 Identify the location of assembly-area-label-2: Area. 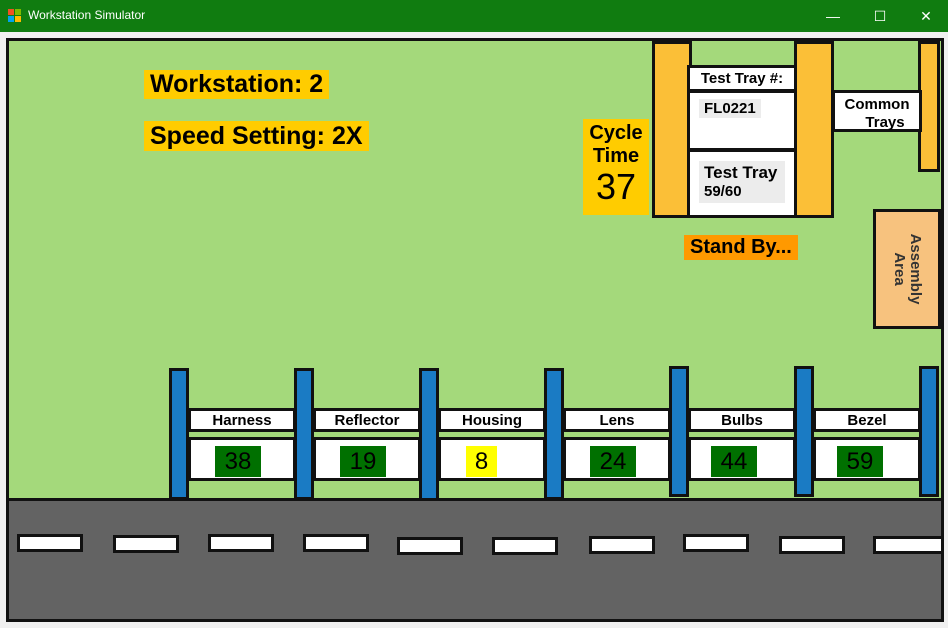
(899, 269).